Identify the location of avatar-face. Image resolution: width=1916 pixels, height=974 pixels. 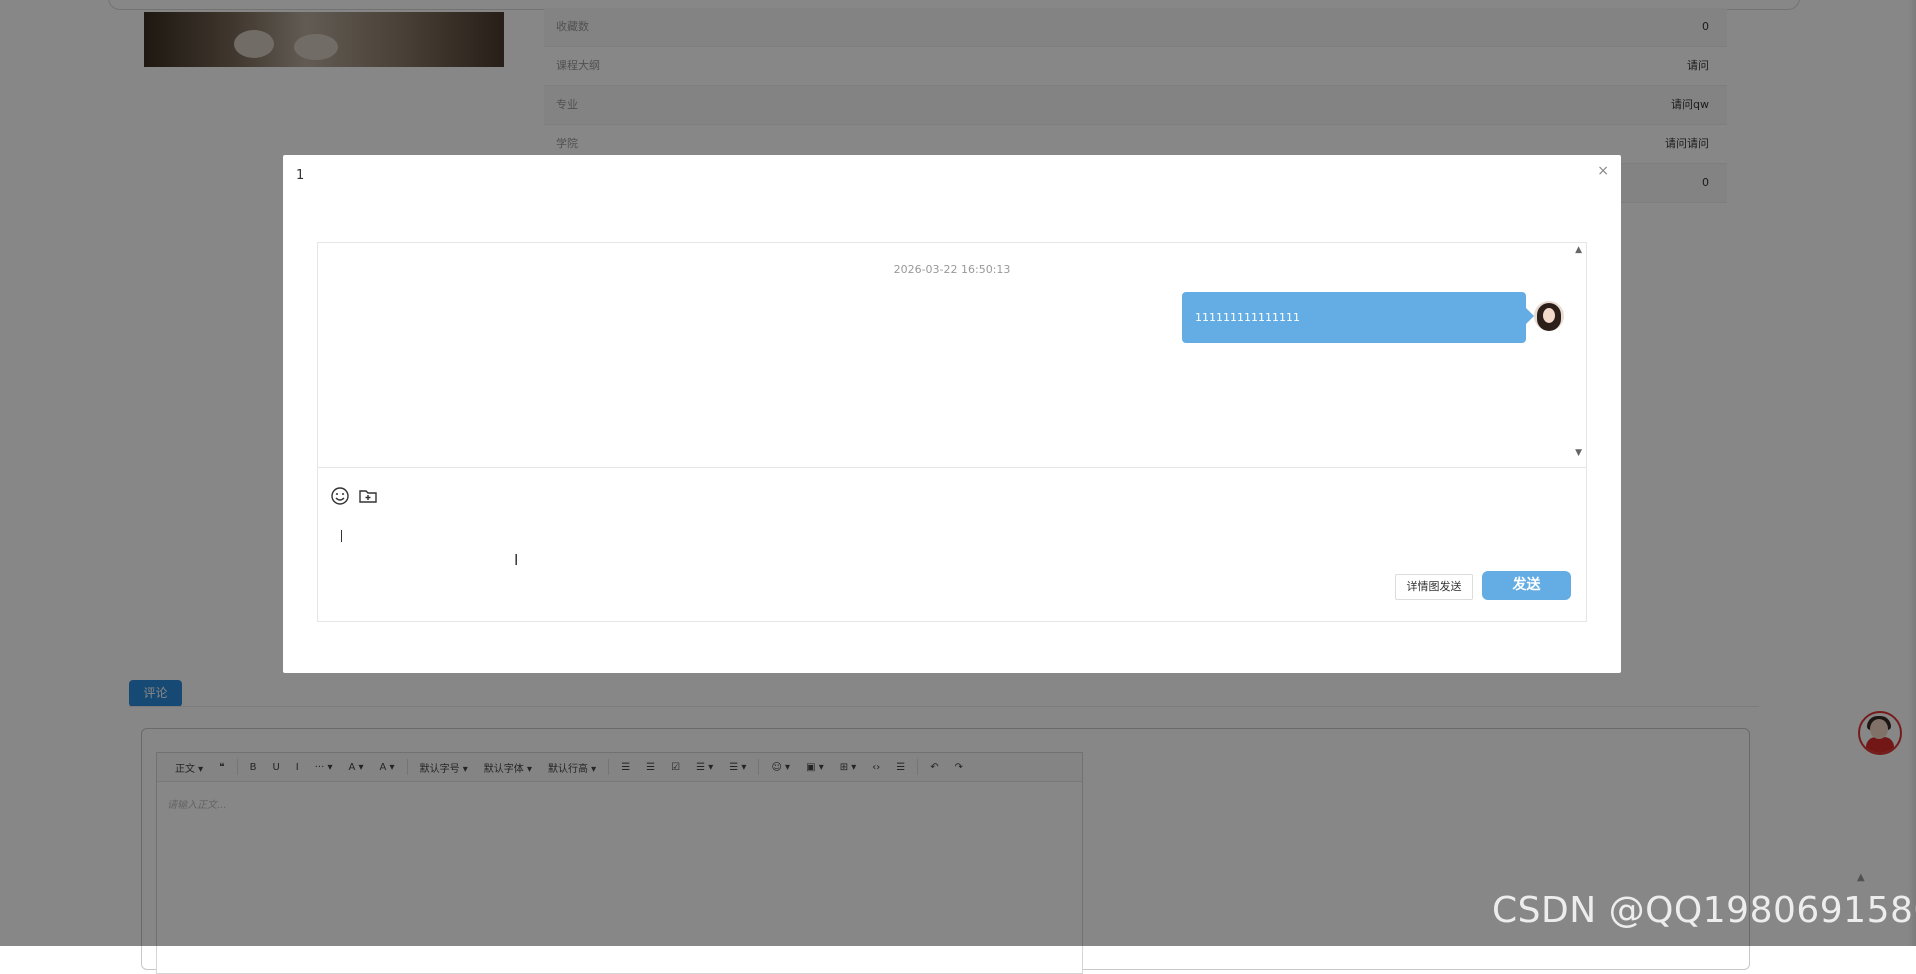
(1549, 315).